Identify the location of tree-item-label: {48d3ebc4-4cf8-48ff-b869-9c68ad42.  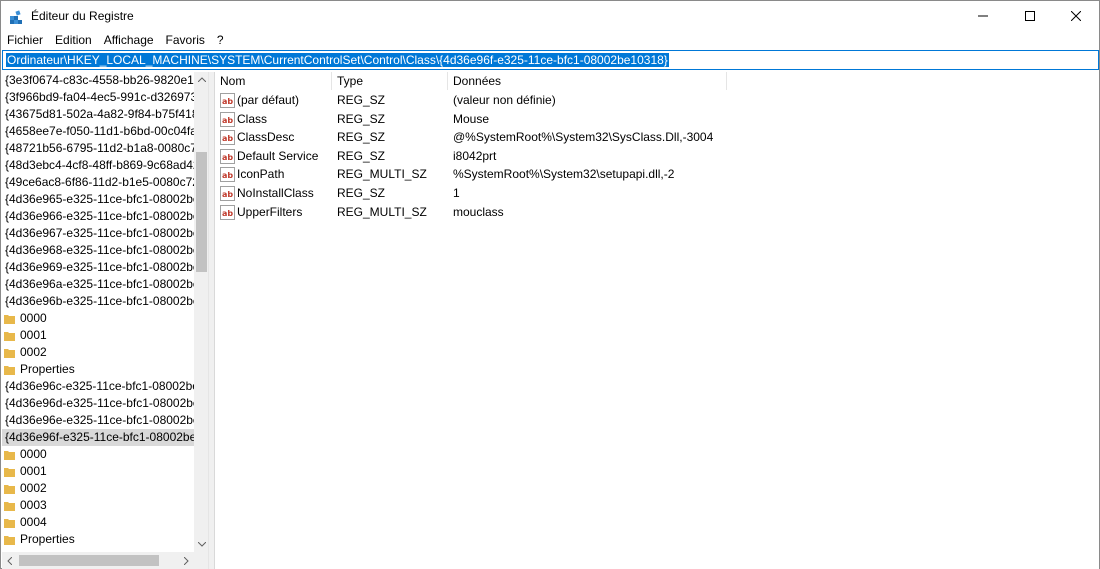
(99, 165).